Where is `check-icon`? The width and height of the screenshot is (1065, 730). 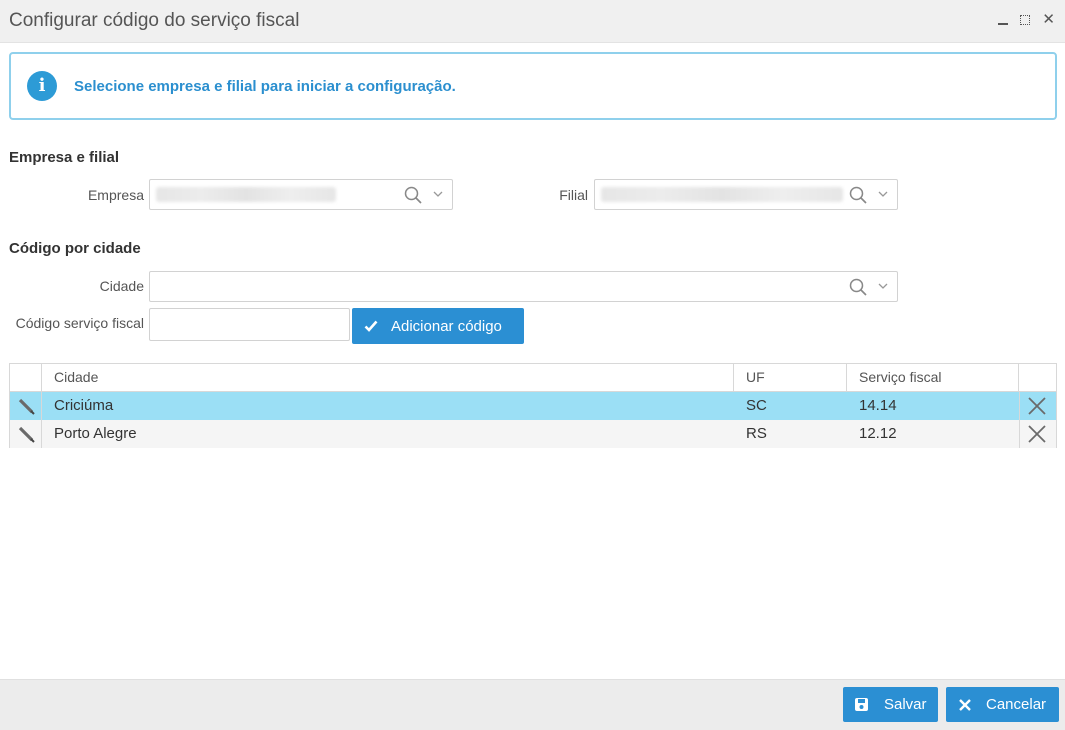
check-icon is located at coordinates (371, 326).